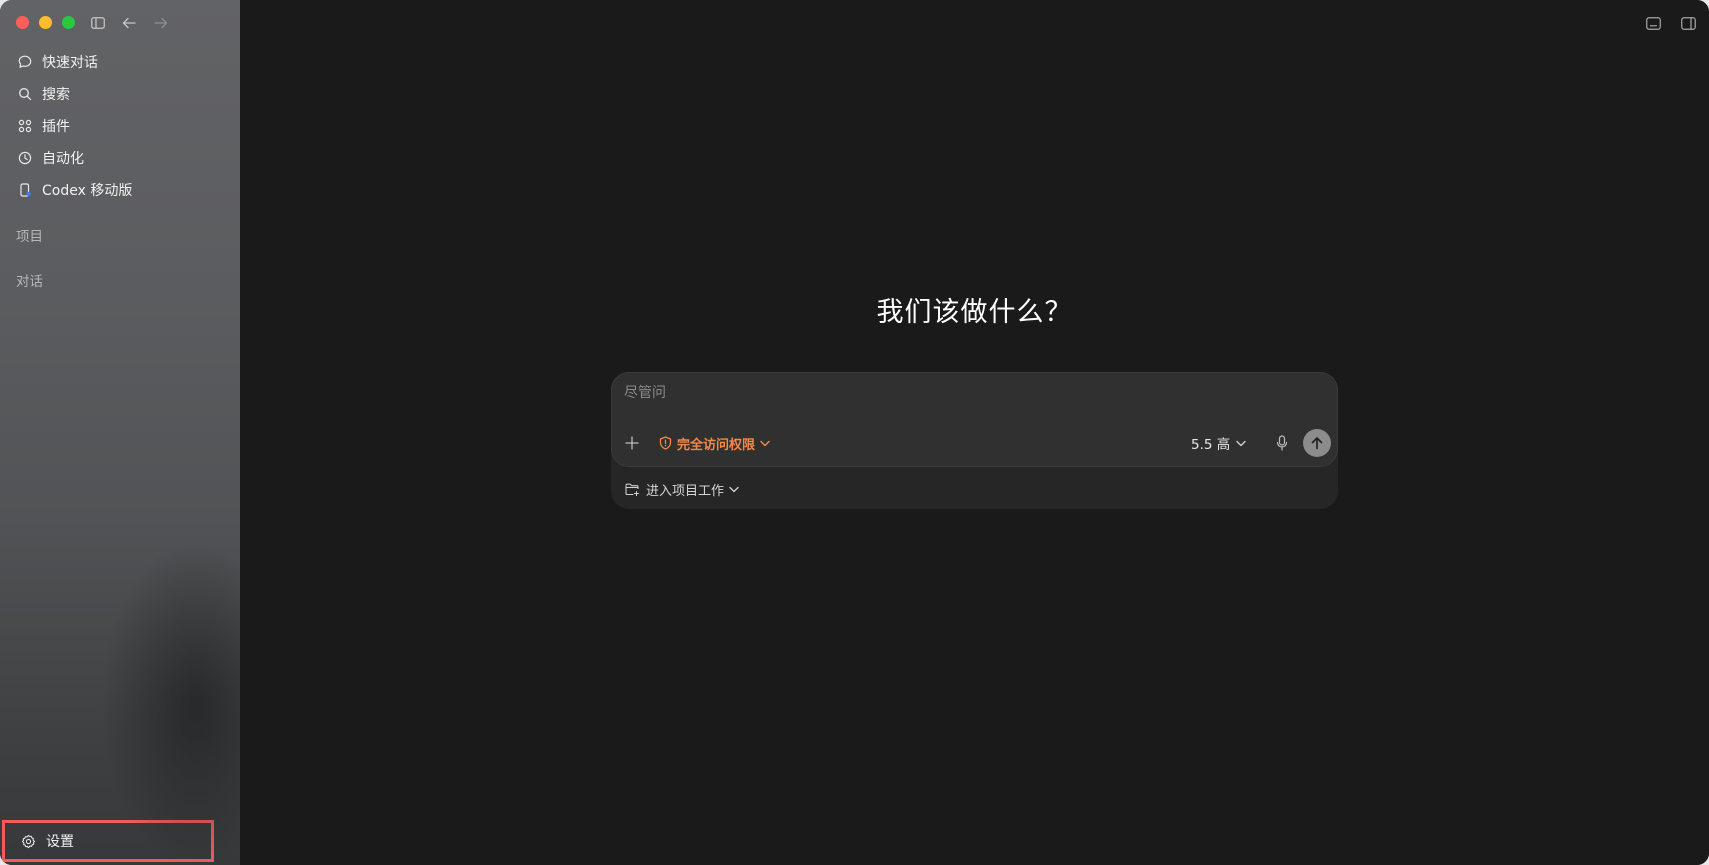 Image resolution: width=1709 pixels, height=865 pixels. I want to click on enter-project-dropdown: 进入项目工作, so click(682, 489).